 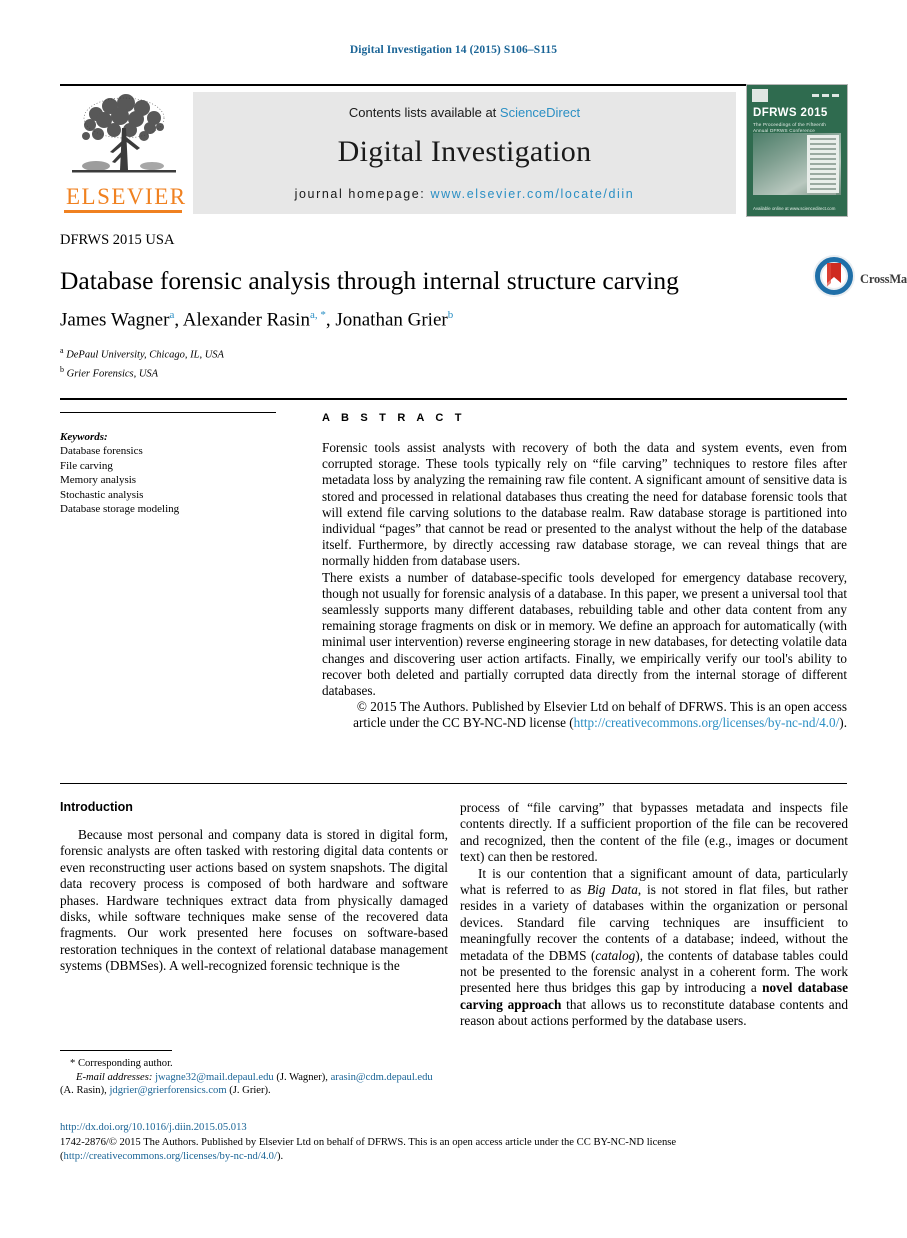 I want to click on keyword-item: Database storage modeling, so click(x=120, y=509).